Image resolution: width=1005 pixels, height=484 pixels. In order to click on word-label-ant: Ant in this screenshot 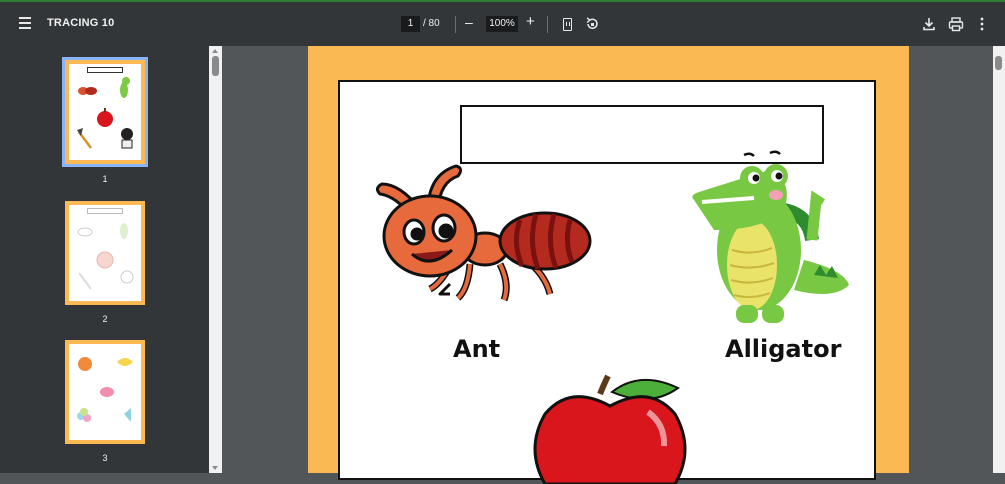, I will do `click(477, 349)`.